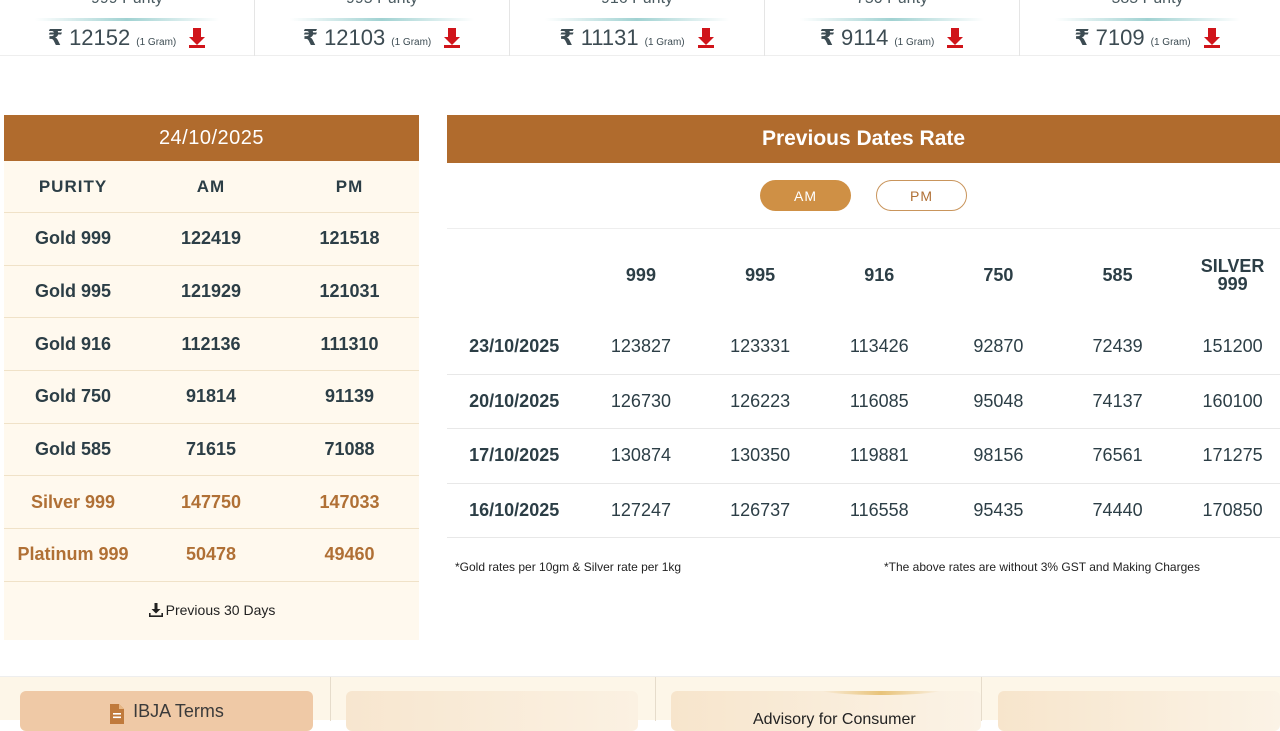 The image size is (1280, 731). Describe the element at coordinates (117, 714) in the screenshot. I see `document-icon` at that location.